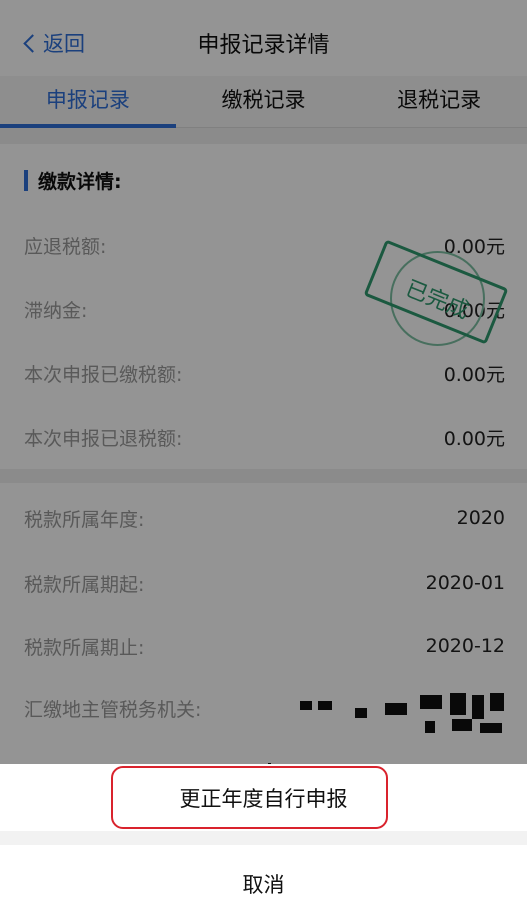 Image resolution: width=527 pixels, height=923 pixels. What do you see at coordinates (264, 583) in the screenshot?
I see `period-start-row: 税款所属期起: 2020-01` at bounding box center [264, 583].